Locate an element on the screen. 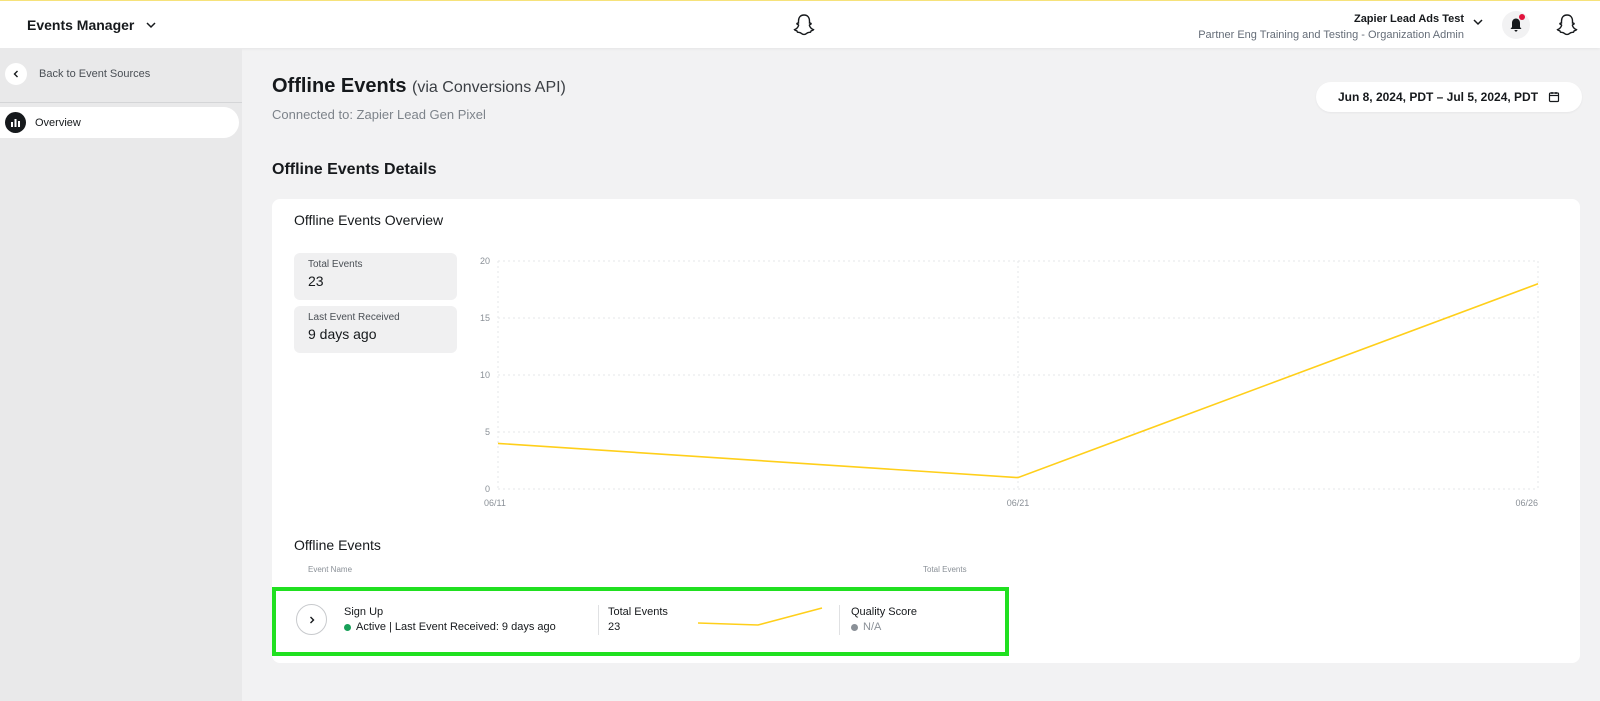 This screenshot has width=1600, height=701. quality-score-value: N/A is located at coordinates (866, 627).